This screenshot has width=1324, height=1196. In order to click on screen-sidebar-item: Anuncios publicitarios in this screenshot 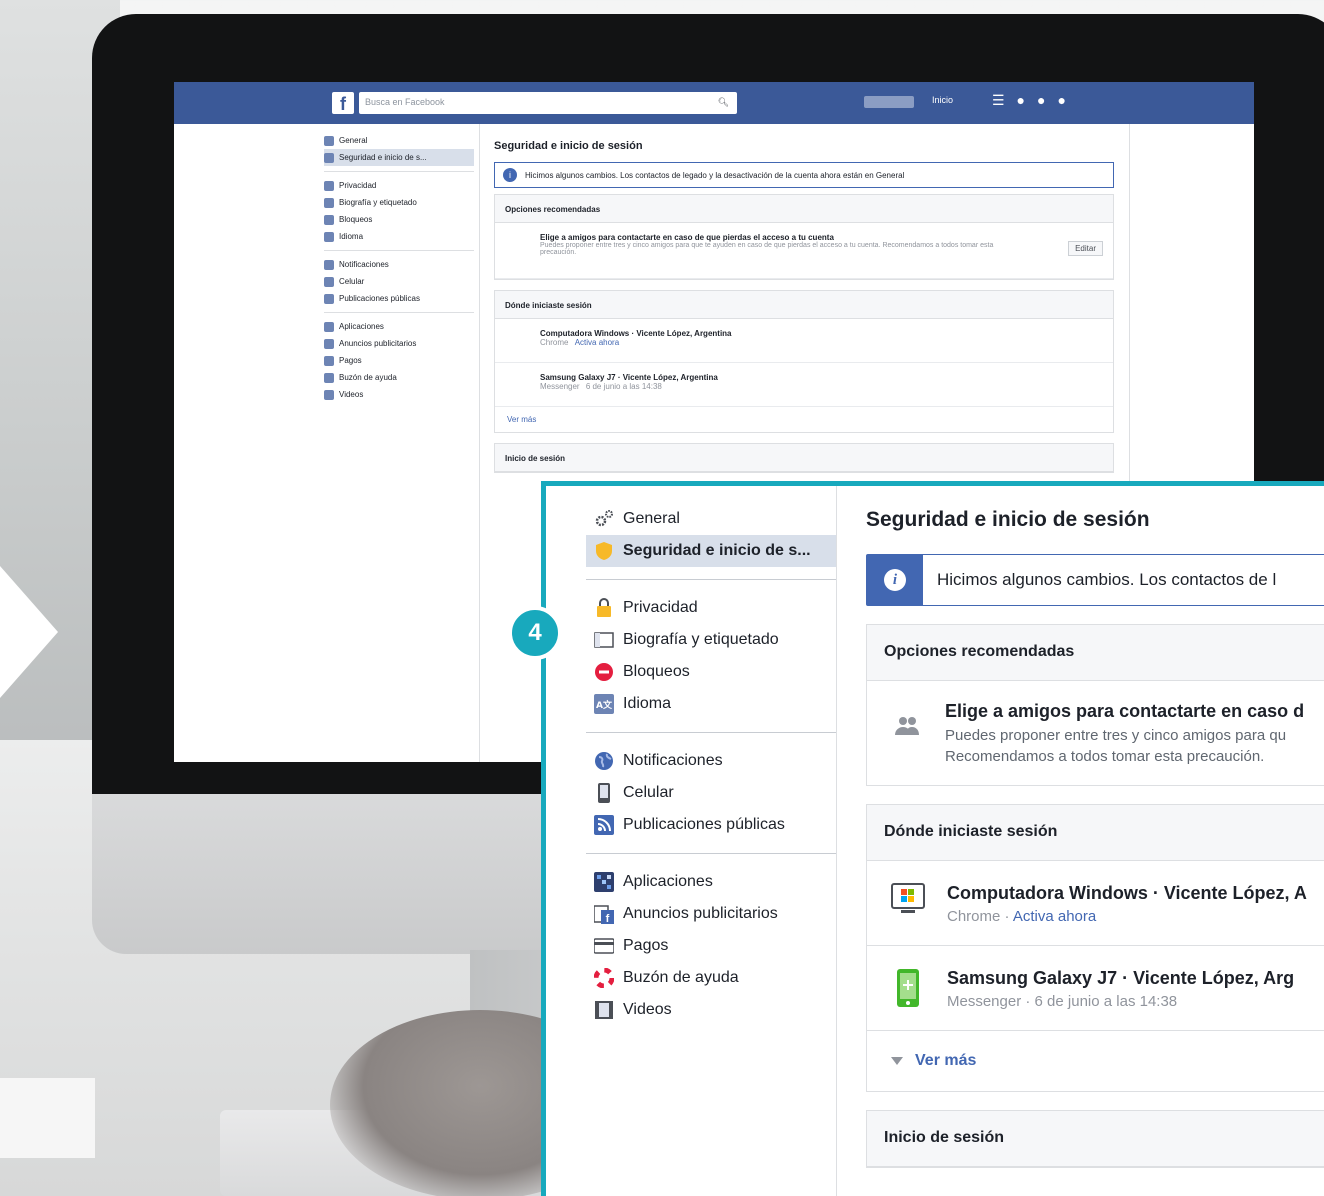, I will do `click(399, 343)`.